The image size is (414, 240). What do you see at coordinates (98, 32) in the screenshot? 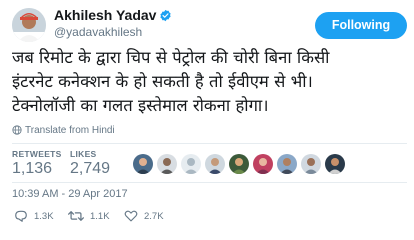
I see `author-handle: @yadavakhilesh` at bounding box center [98, 32].